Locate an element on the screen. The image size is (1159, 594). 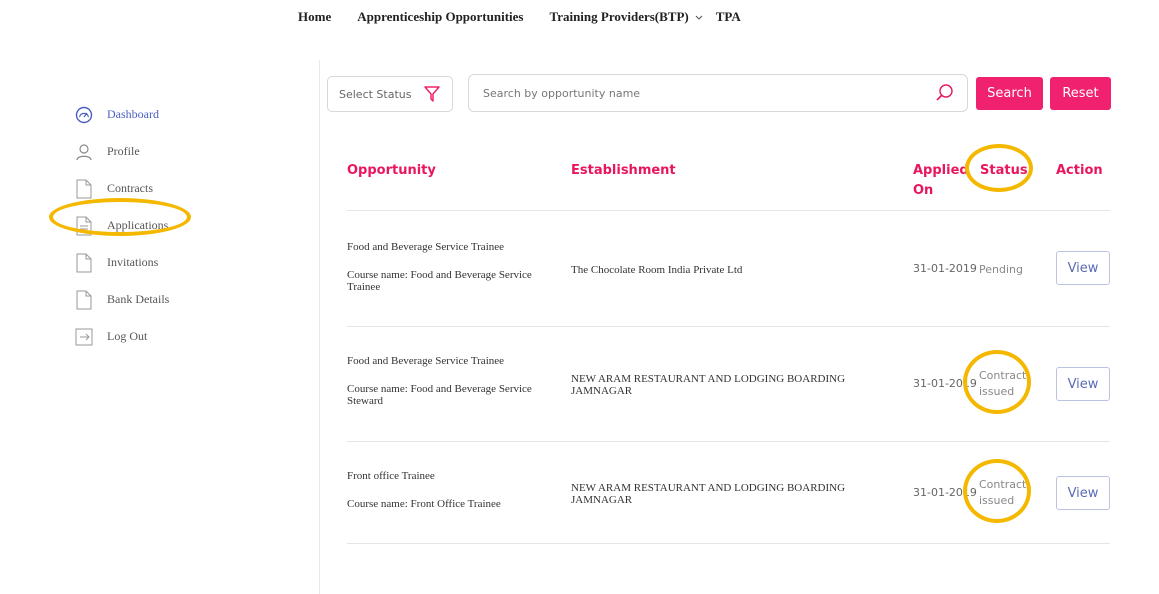
header-applied-on-line1: Applied is located at coordinates (941, 170).